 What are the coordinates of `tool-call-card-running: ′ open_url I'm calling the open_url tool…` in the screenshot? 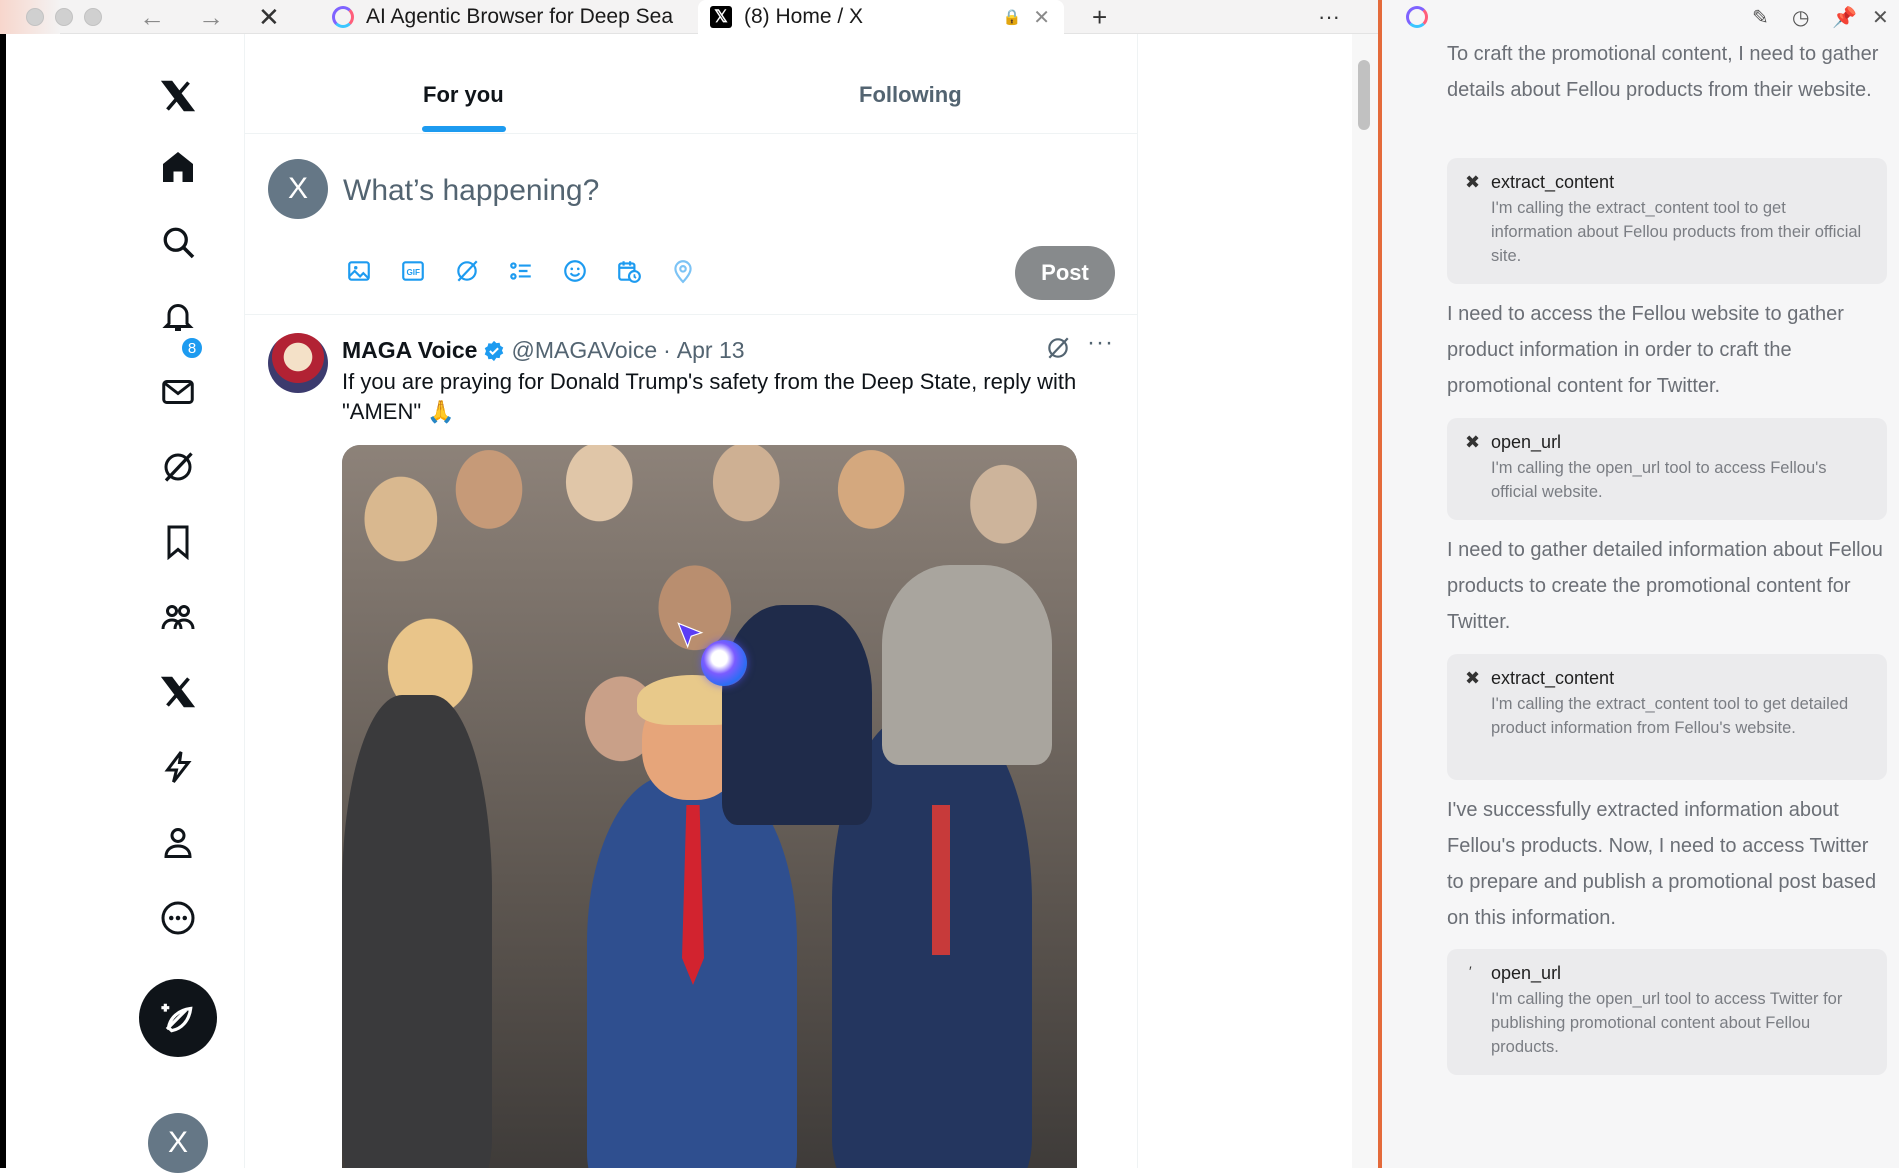 It's located at (1667, 1012).